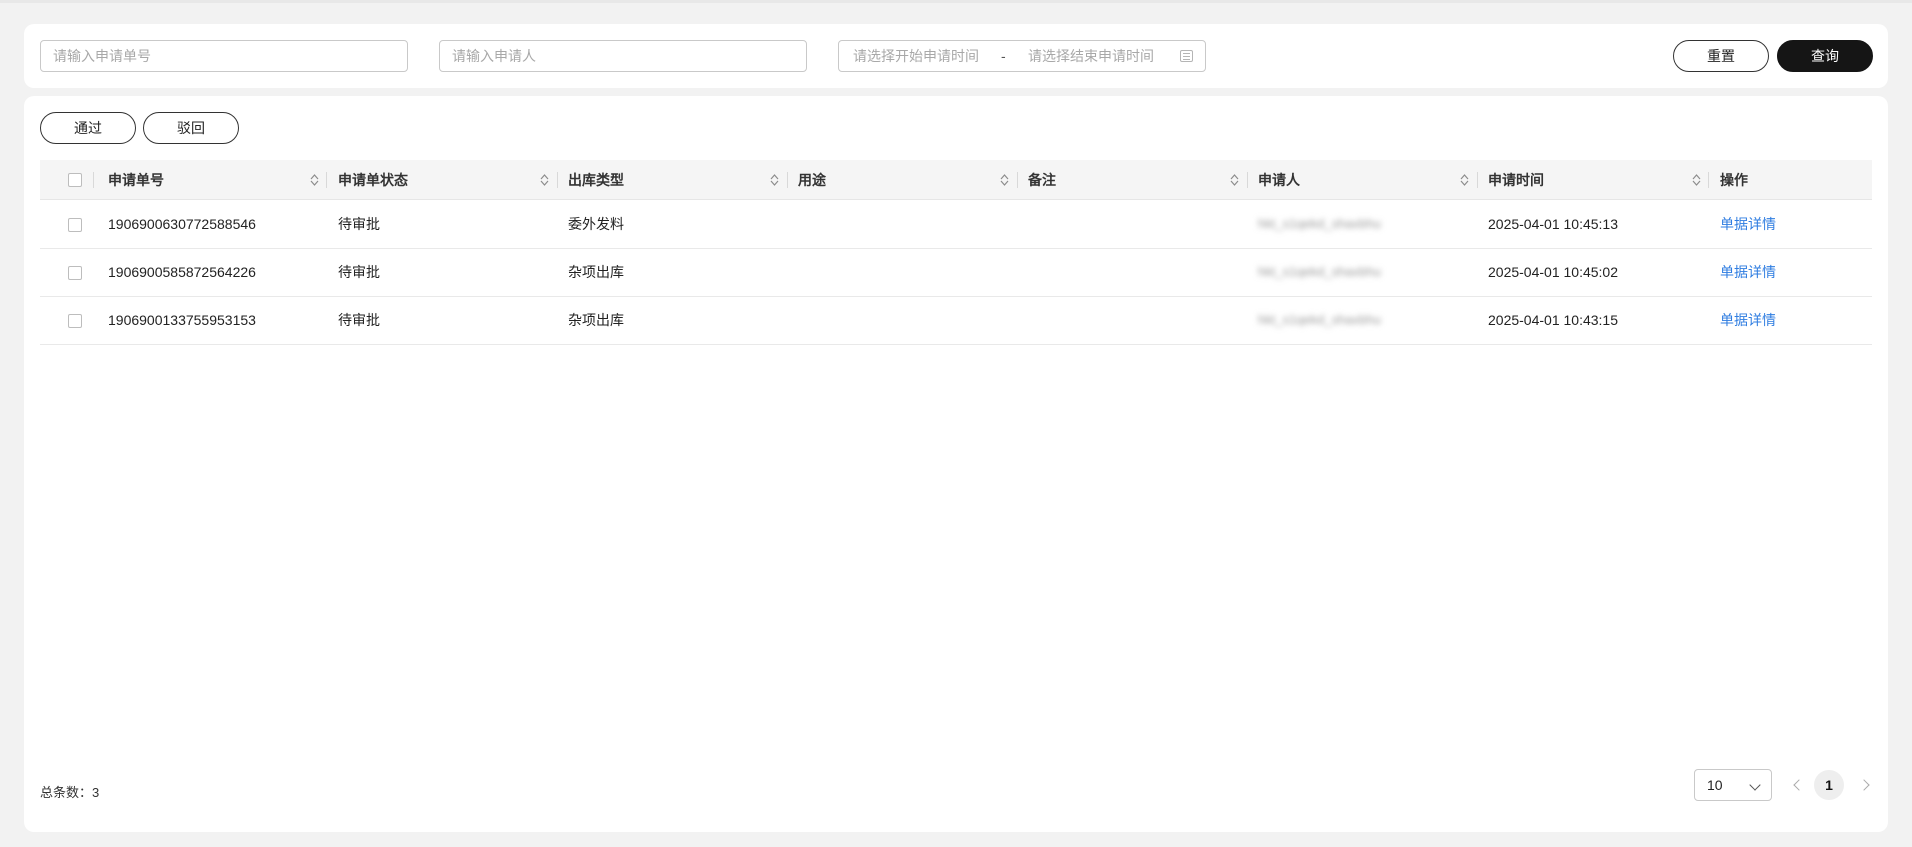 This screenshot has height=847, width=1912. Describe the element at coordinates (182, 272) in the screenshot. I see `order-number-cell: 1906900585872564226` at that location.